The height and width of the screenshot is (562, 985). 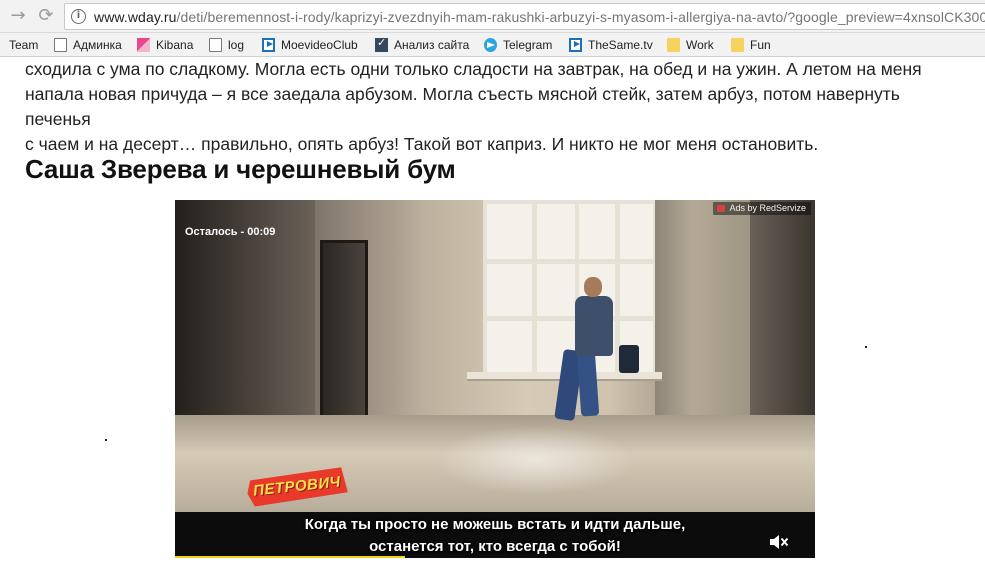 What do you see at coordinates (226, 45) in the screenshot?
I see `bookmark-log: log` at bounding box center [226, 45].